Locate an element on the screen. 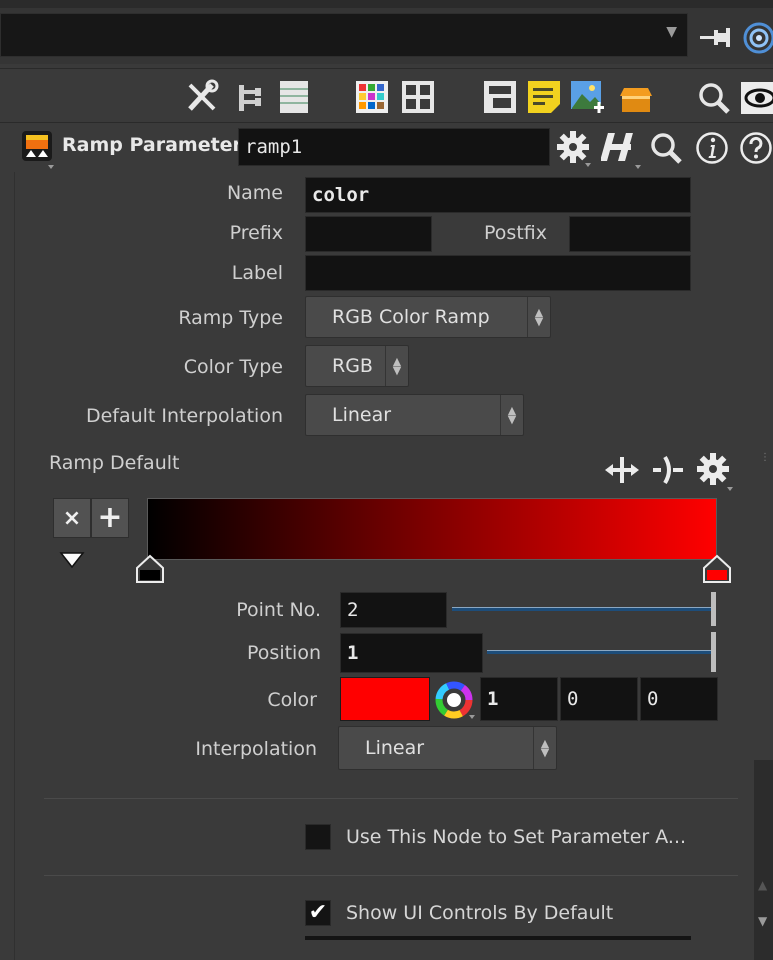 This screenshot has width=773, height=960. path-dropdown: ▼ is located at coordinates (344, 35).